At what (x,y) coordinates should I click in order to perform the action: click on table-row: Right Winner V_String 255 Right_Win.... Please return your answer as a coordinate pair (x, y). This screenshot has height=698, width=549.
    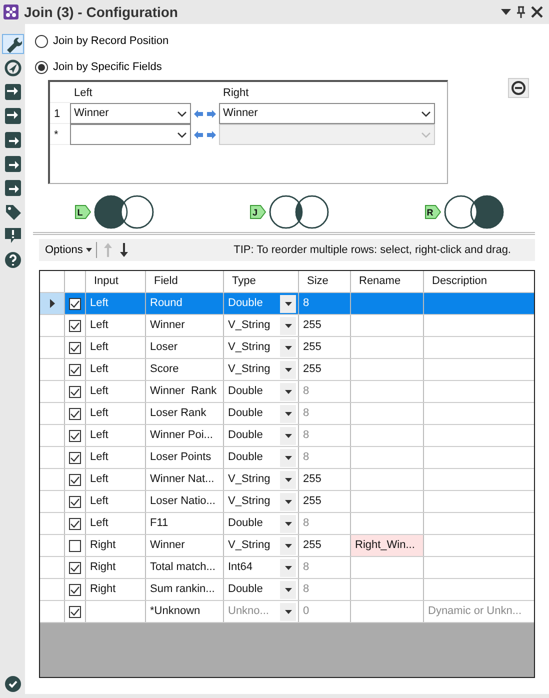
    Looking at the image, I should click on (287, 546).